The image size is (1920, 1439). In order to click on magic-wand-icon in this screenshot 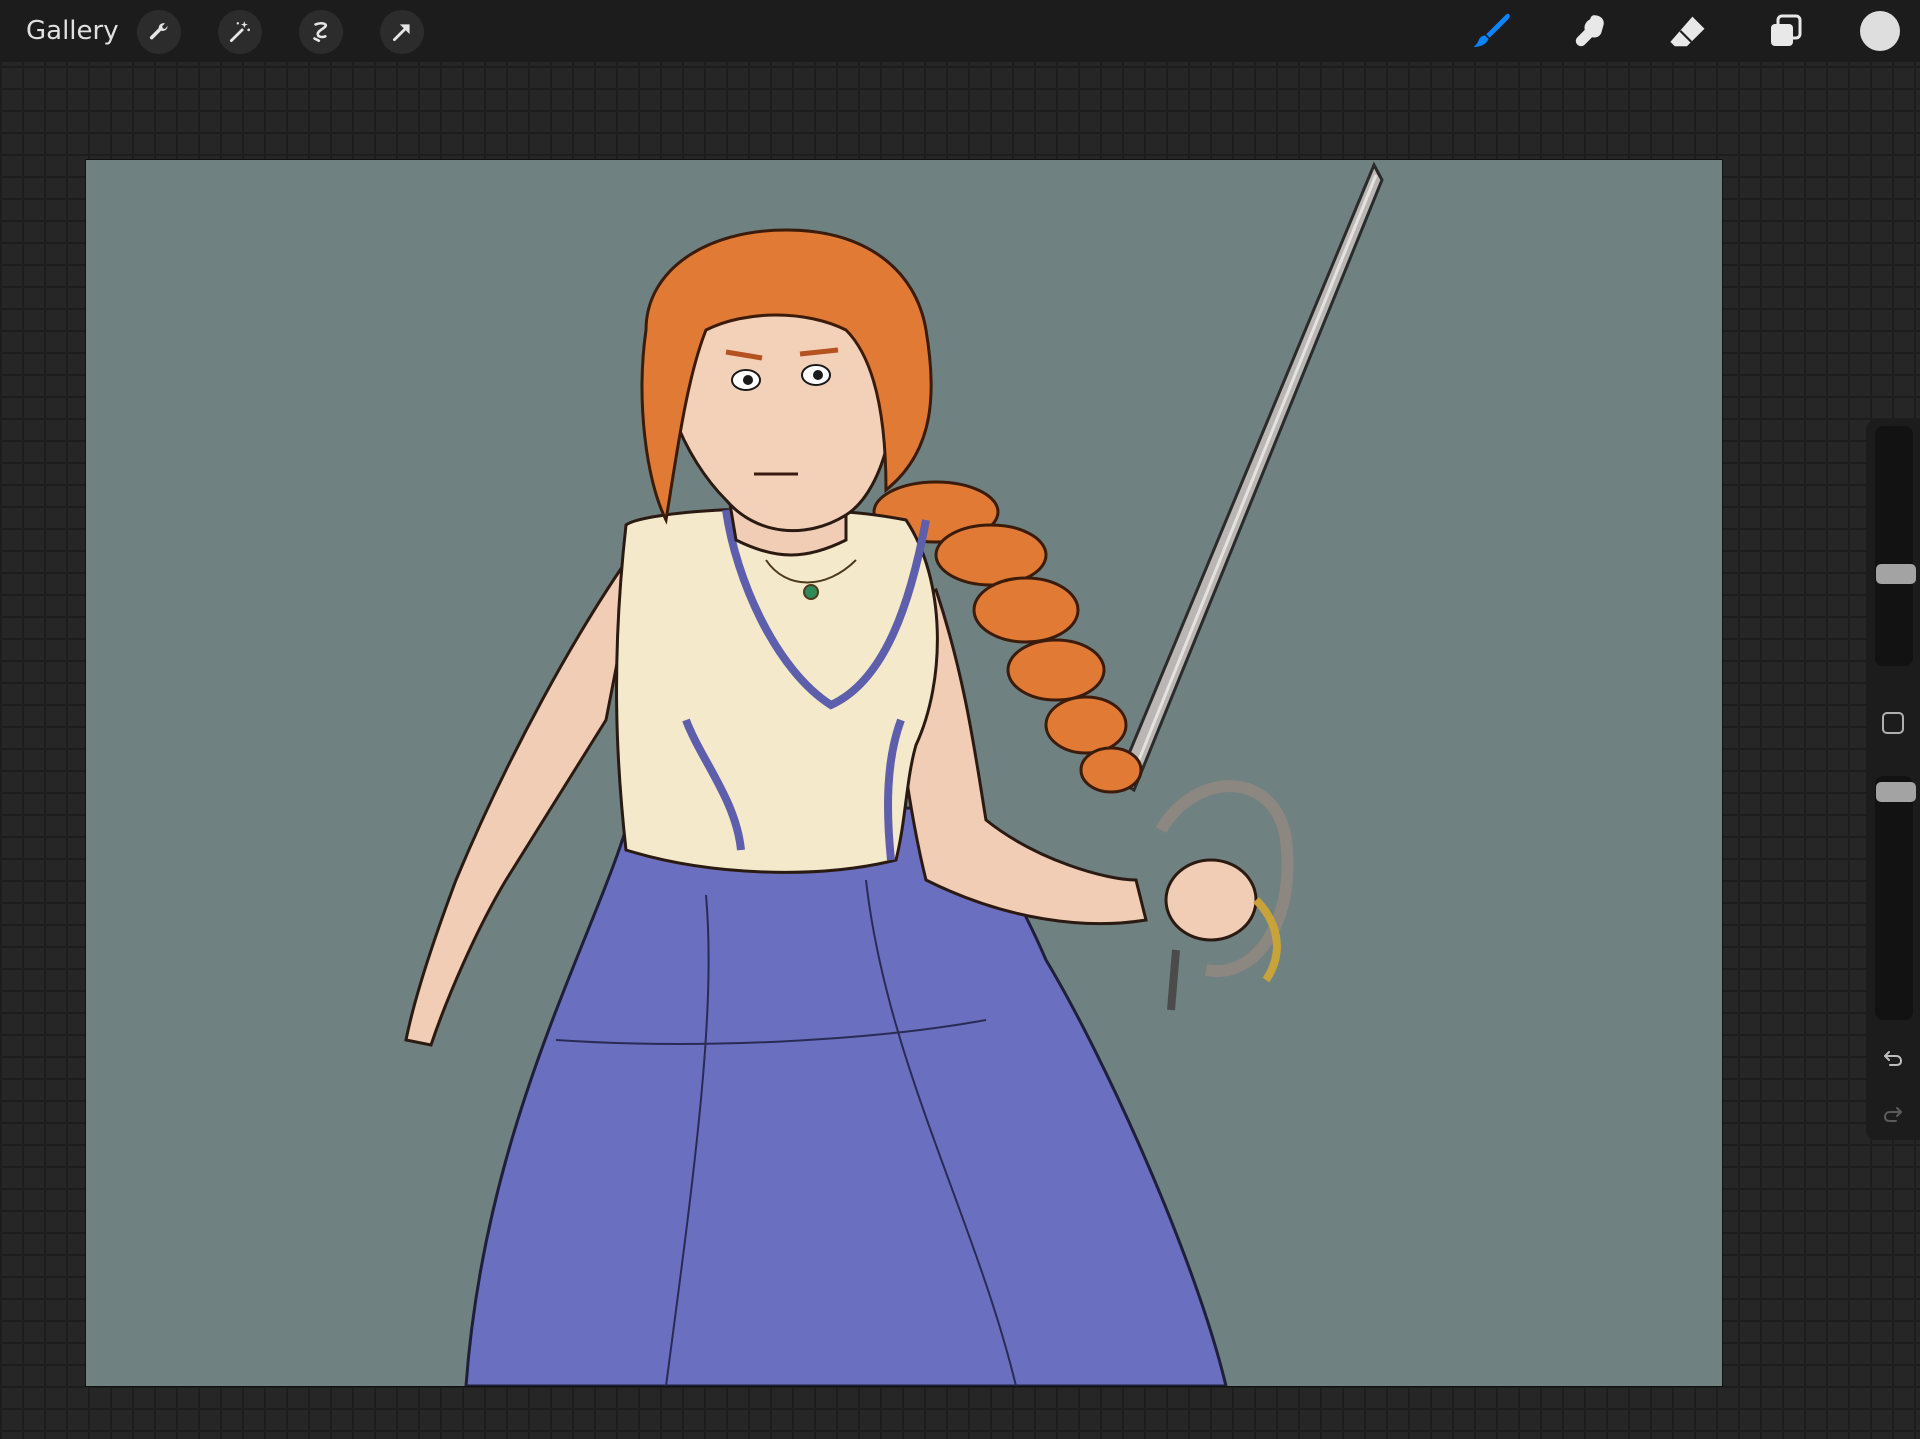, I will do `click(239, 32)`.